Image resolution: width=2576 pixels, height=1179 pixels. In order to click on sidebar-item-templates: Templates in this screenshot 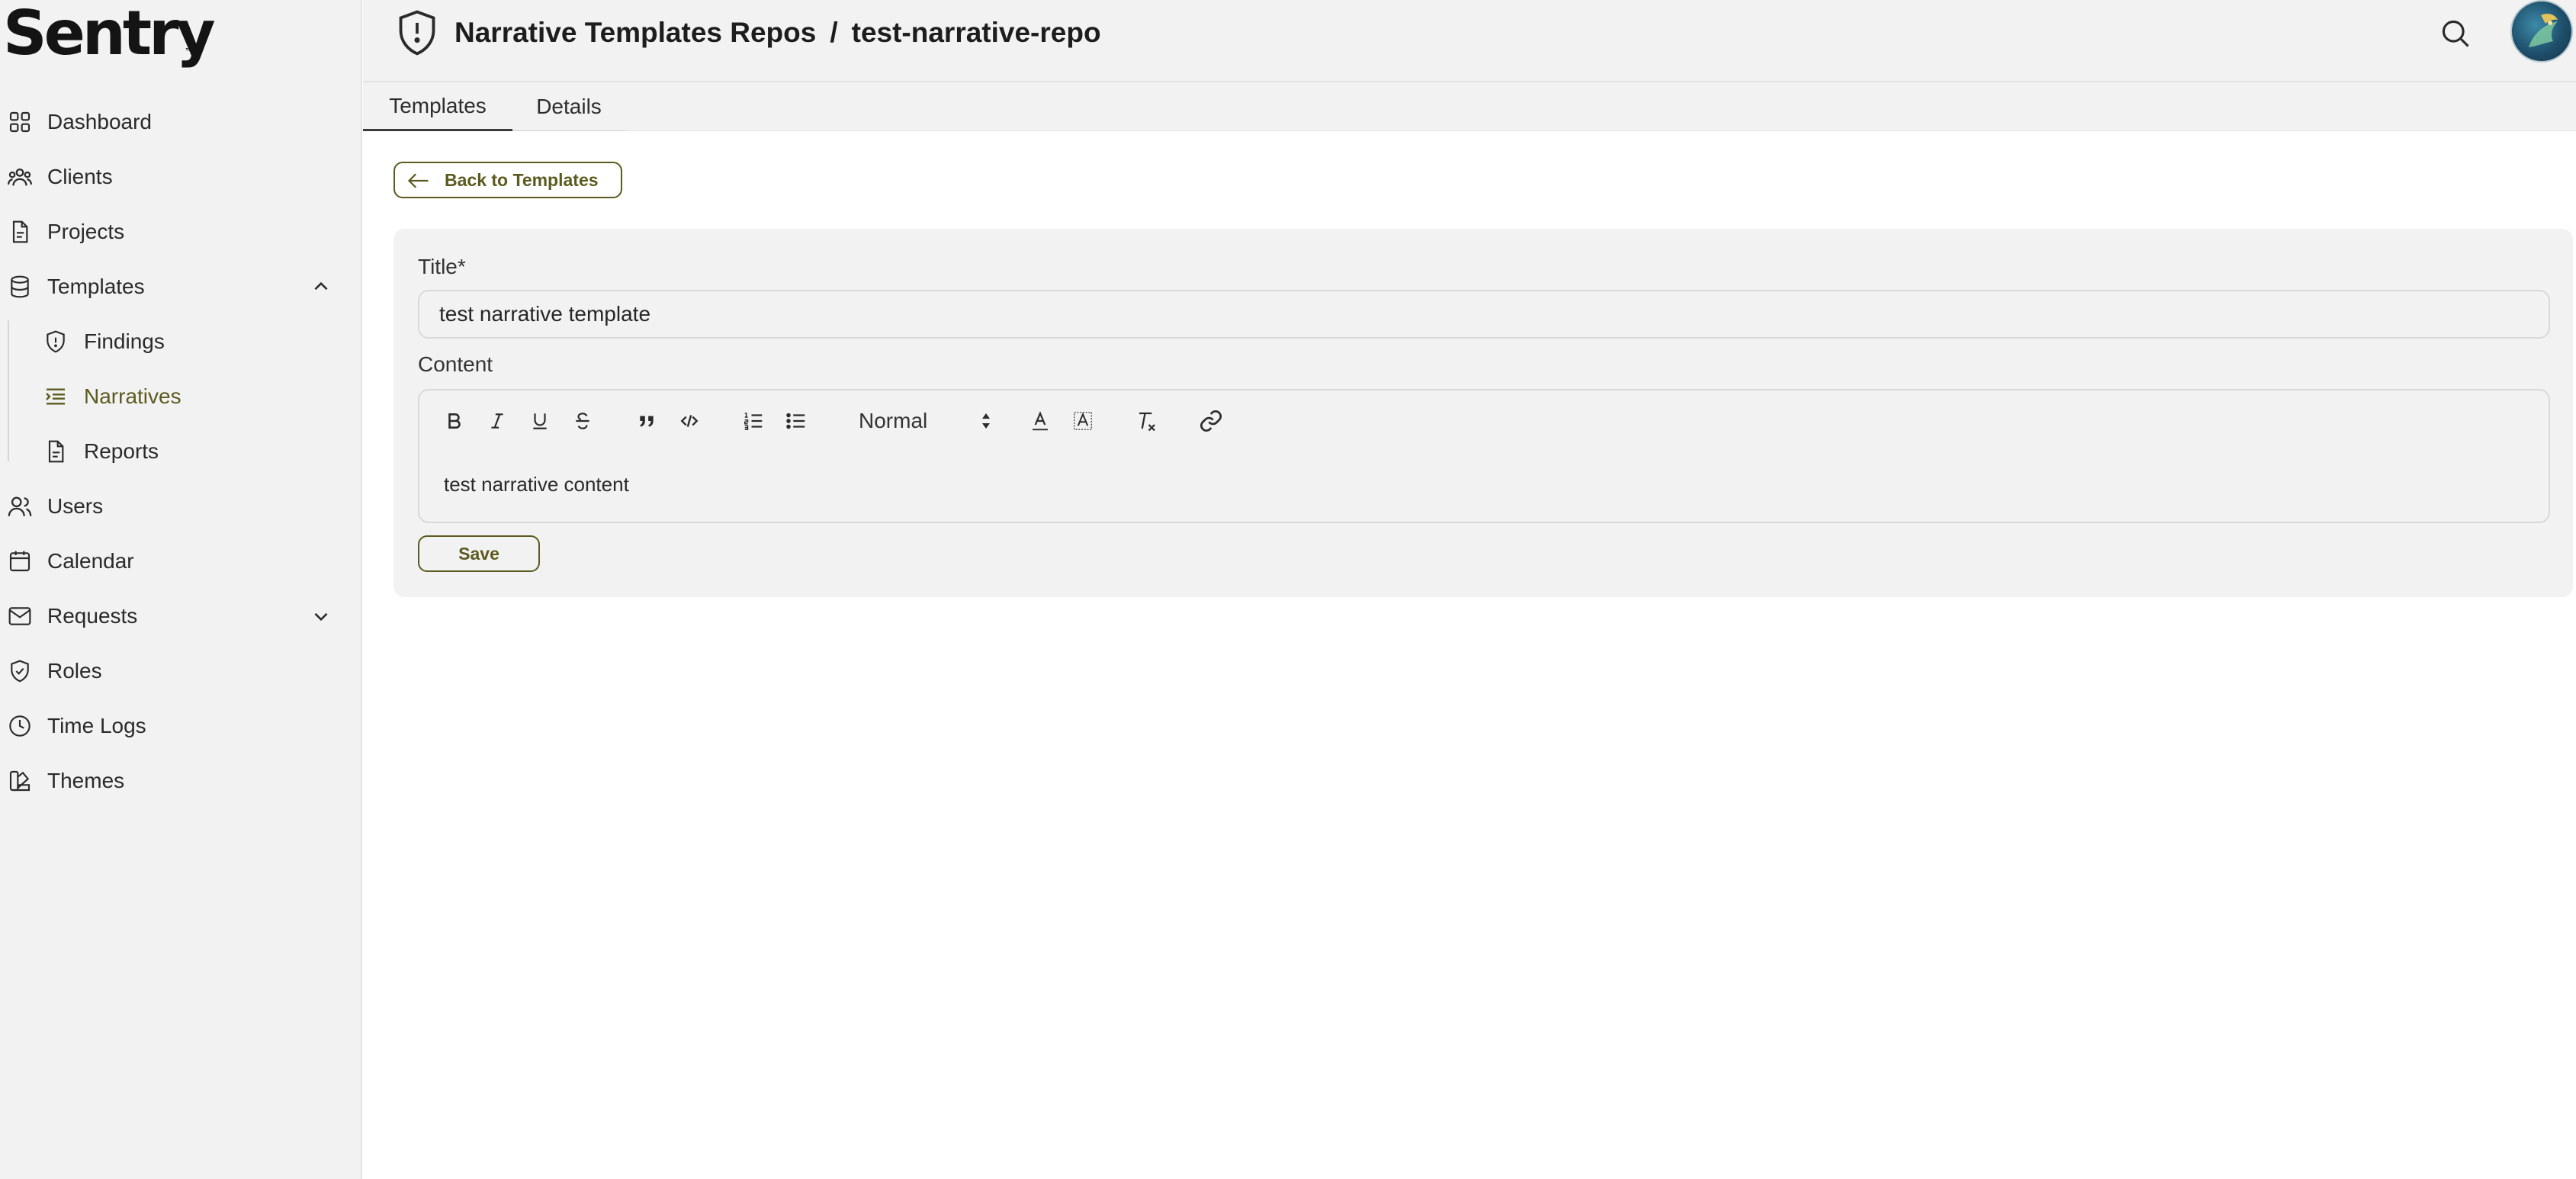, I will do `click(179, 287)`.